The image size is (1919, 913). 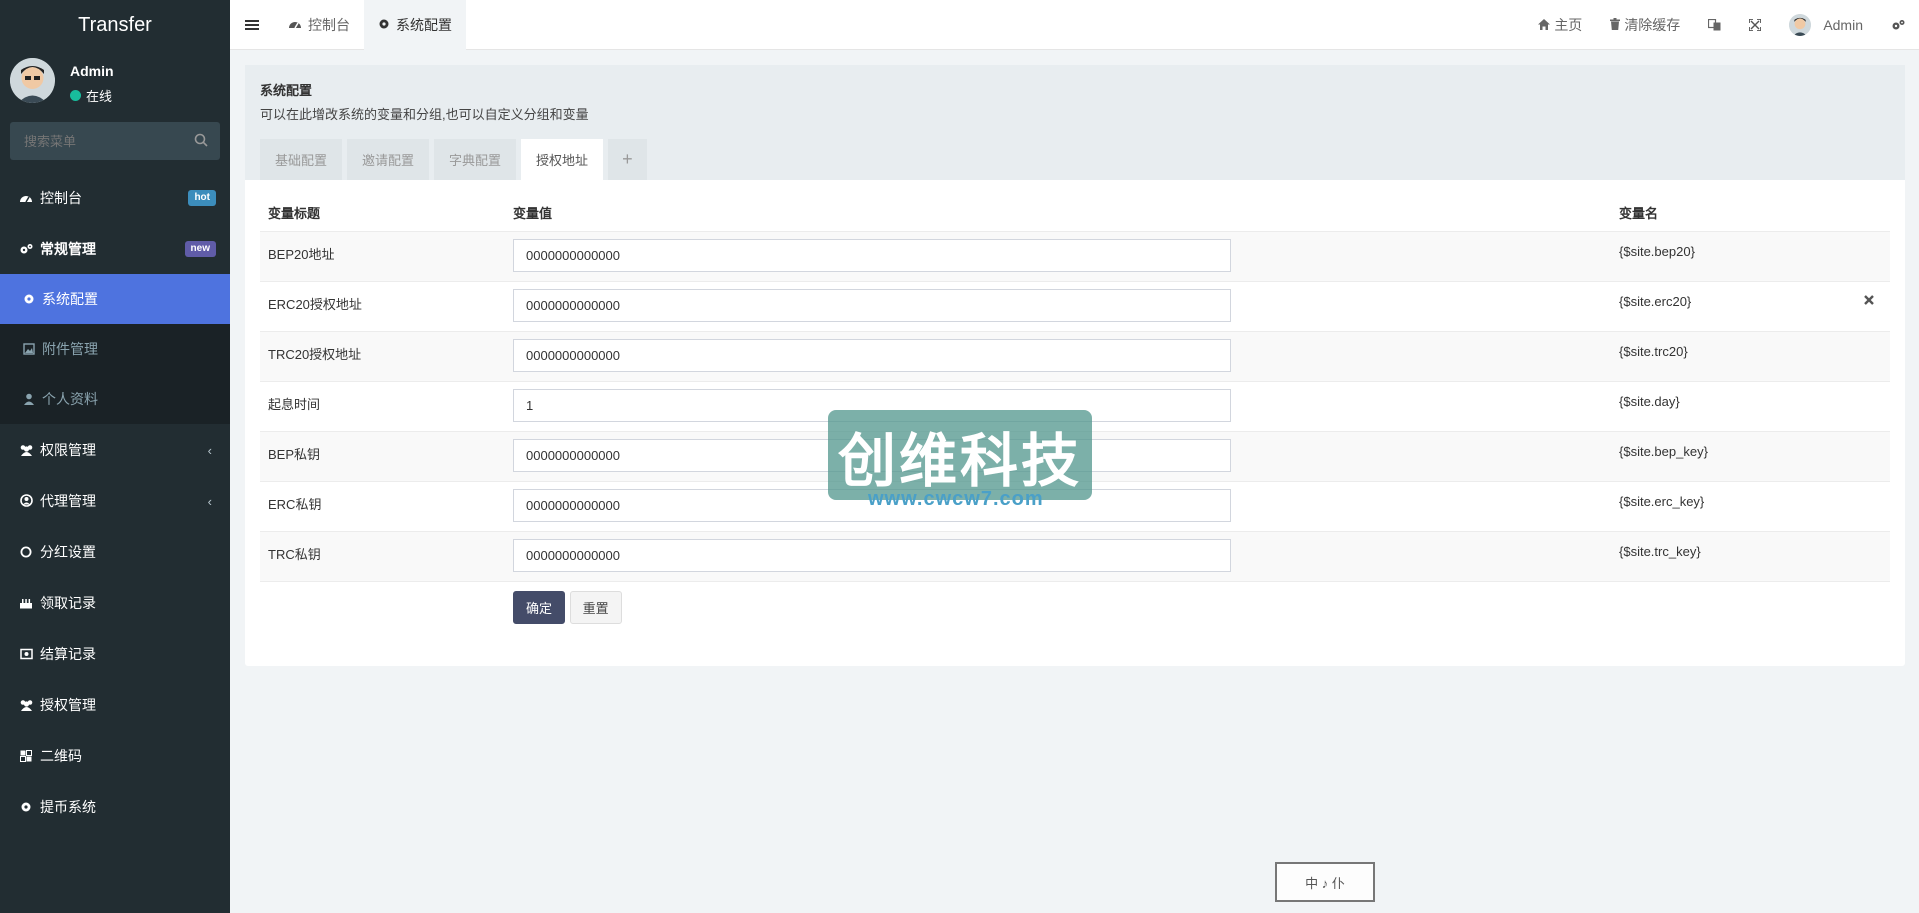 What do you see at coordinates (26, 450) in the screenshot?
I see `users-icon` at bounding box center [26, 450].